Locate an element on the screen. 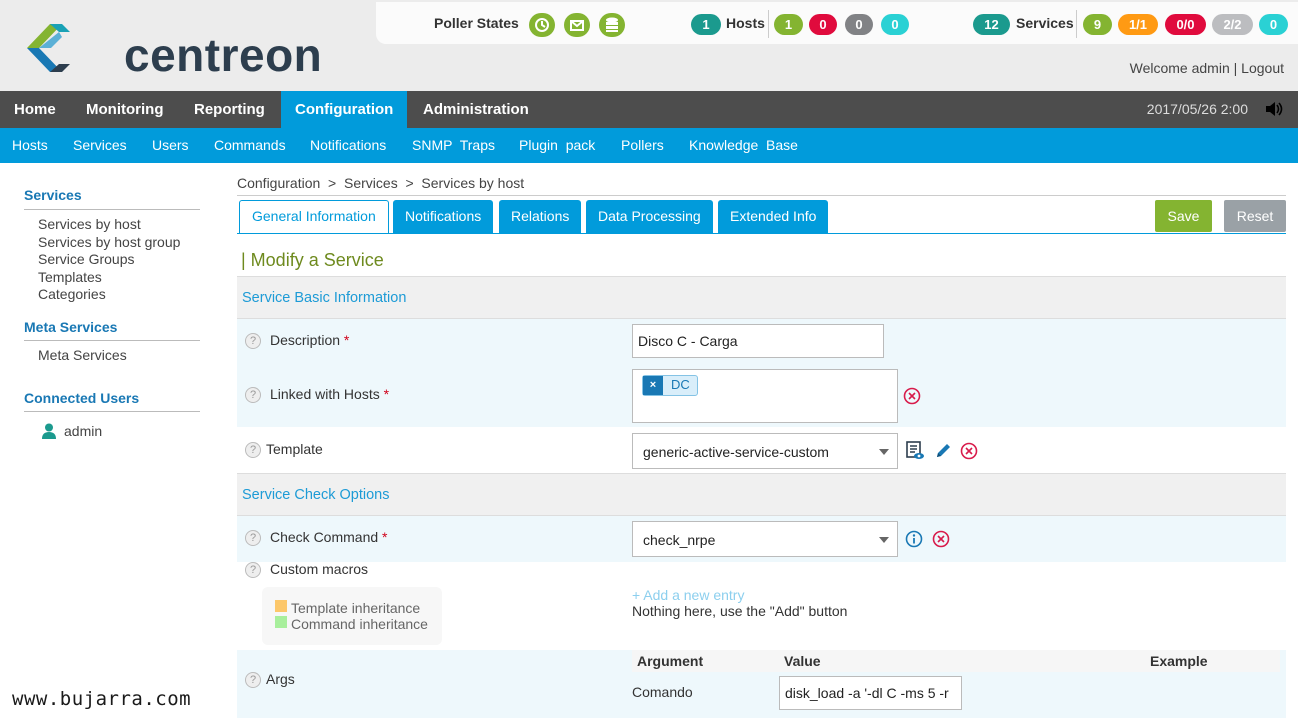  services-unknown-badge: 2/2 is located at coordinates (1232, 24).